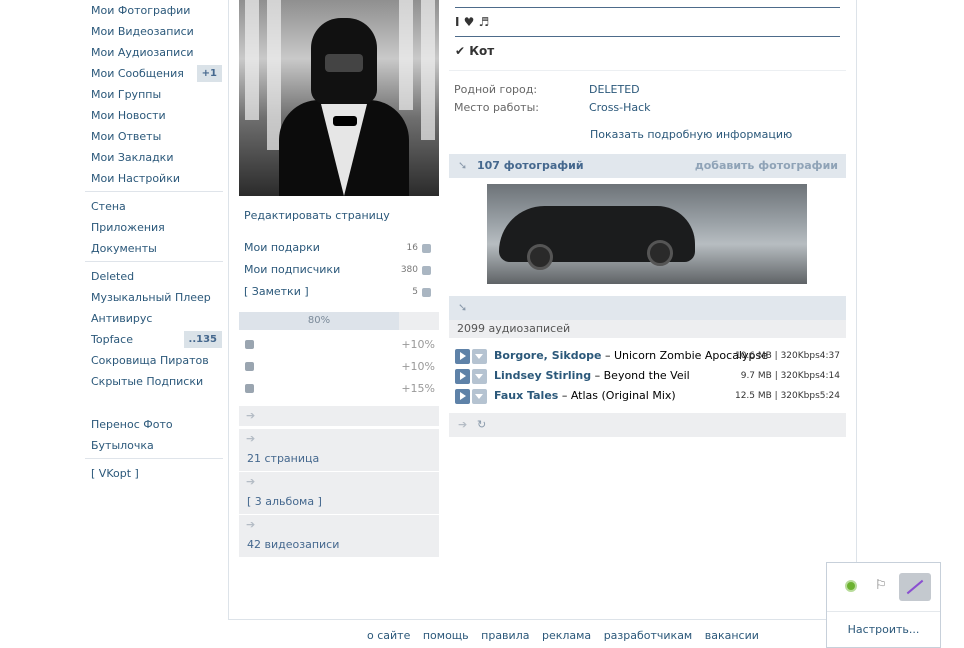 Image resolution: width=964 pixels, height=648 pixels. I want to click on menu-my-photos: Мои Фотографии, so click(154, 10).